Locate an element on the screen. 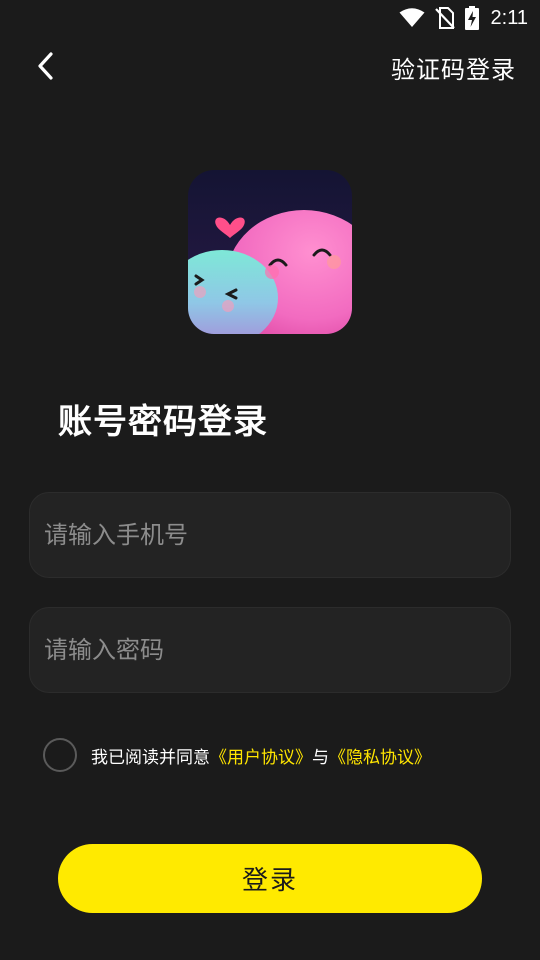  app-logo is located at coordinates (270, 252).